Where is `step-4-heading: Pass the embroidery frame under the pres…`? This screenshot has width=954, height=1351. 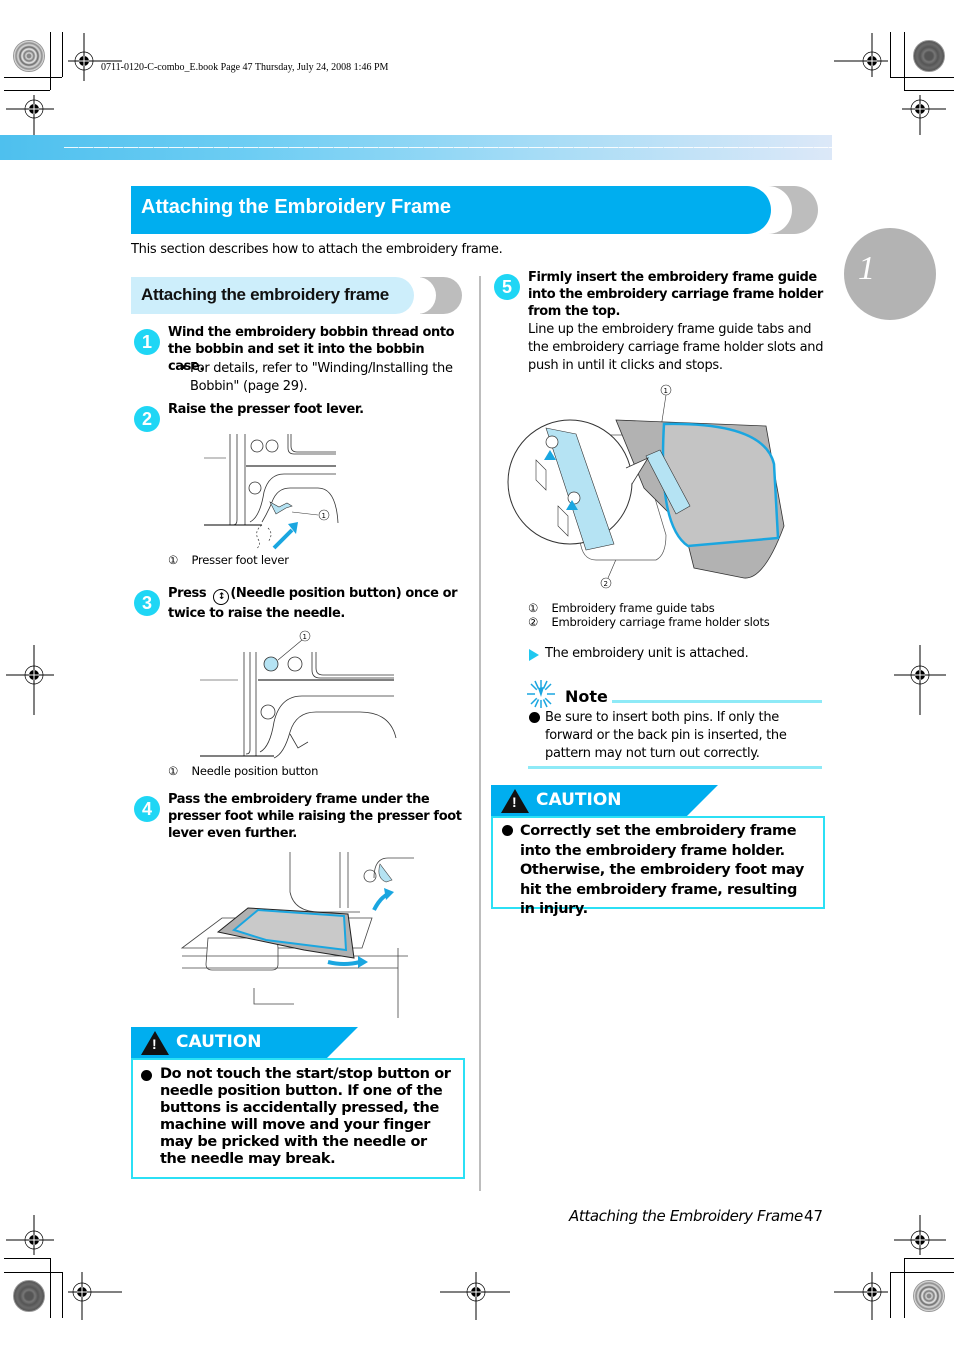
step-4-heading: Pass the embroidery frame under the pres… is located at coordinates (315, 816).